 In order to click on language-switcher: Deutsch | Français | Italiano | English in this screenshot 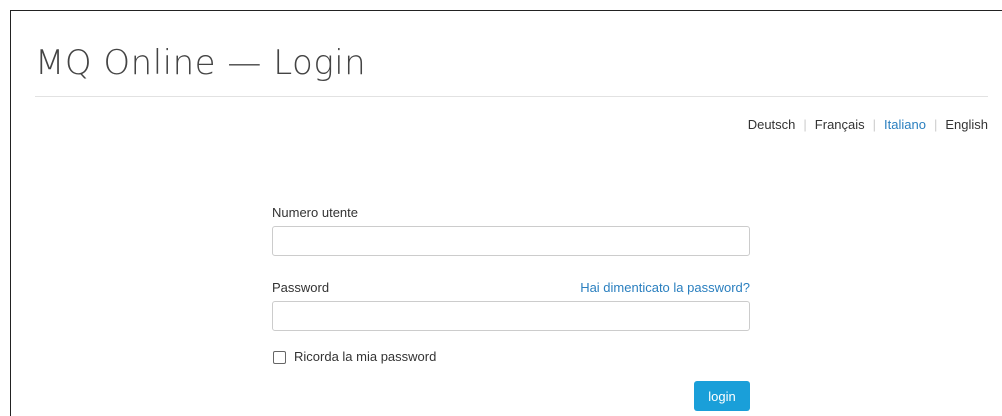, I will do `click(868, 125)`.